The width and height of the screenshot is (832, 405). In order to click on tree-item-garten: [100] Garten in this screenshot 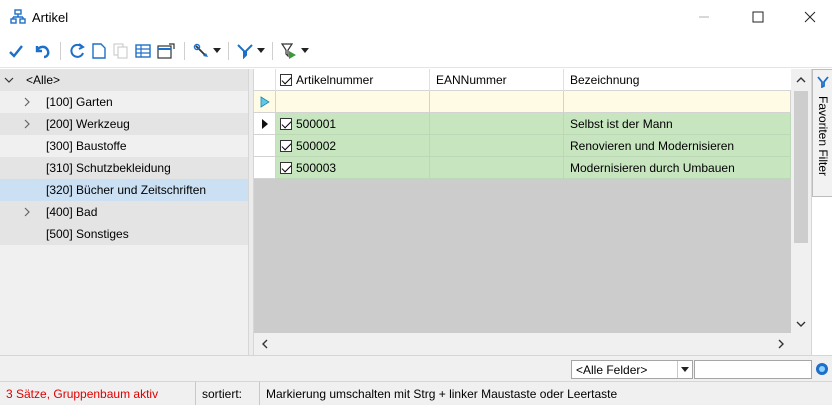, I will do `click(124, 102)`.